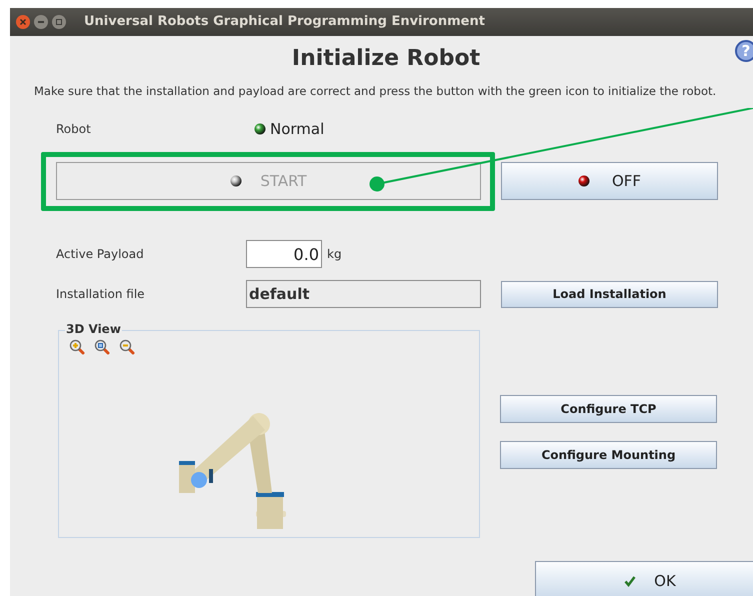  What do you see at coordinates (102, 347) in the screenshot?
I see `zoom-fit-icon` at bounding box center [102, 347].